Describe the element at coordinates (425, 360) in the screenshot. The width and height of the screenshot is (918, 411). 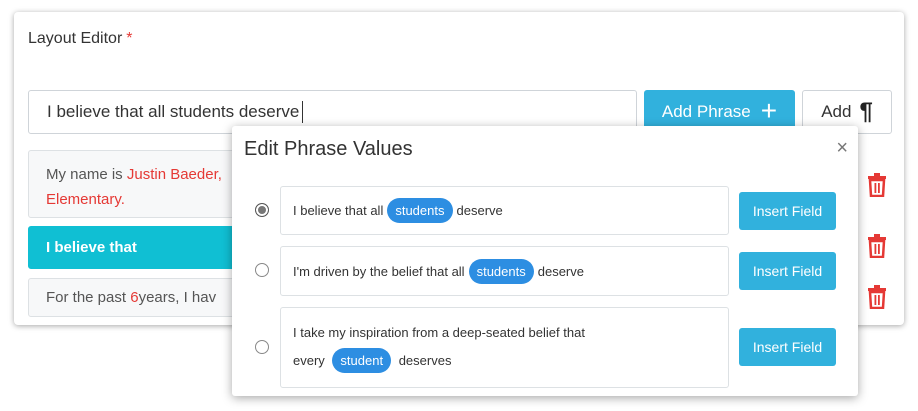
I see `phrase-text: deserves` at that location.